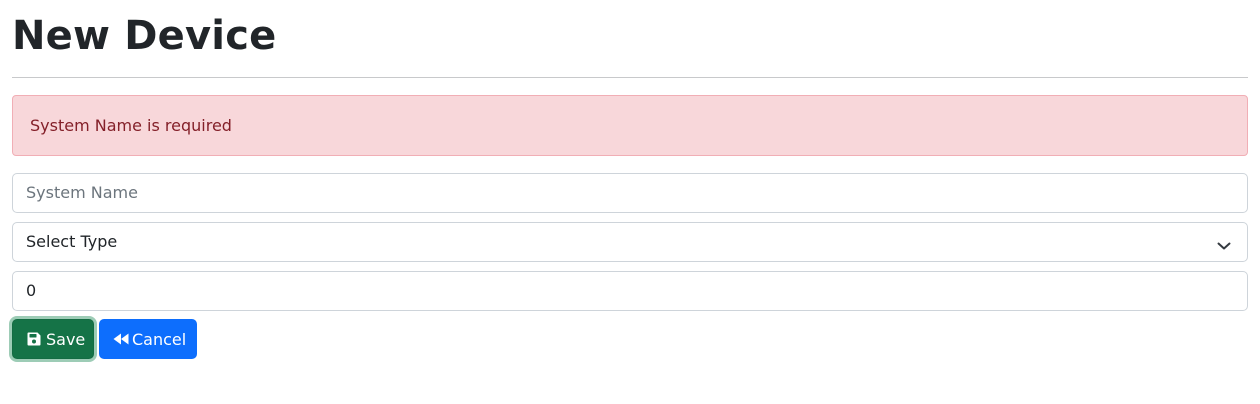 Image resolution: width=1260 pixels, height=404 pixels. I want to click on backward-icon, so click(120, 339).